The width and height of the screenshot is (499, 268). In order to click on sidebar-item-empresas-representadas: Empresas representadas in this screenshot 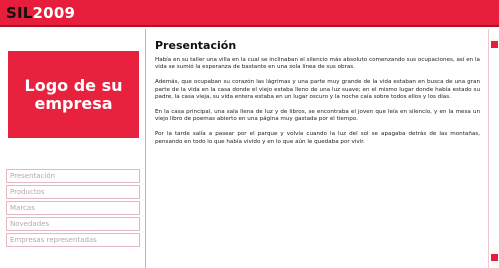, I will do `click(73, 240)`.